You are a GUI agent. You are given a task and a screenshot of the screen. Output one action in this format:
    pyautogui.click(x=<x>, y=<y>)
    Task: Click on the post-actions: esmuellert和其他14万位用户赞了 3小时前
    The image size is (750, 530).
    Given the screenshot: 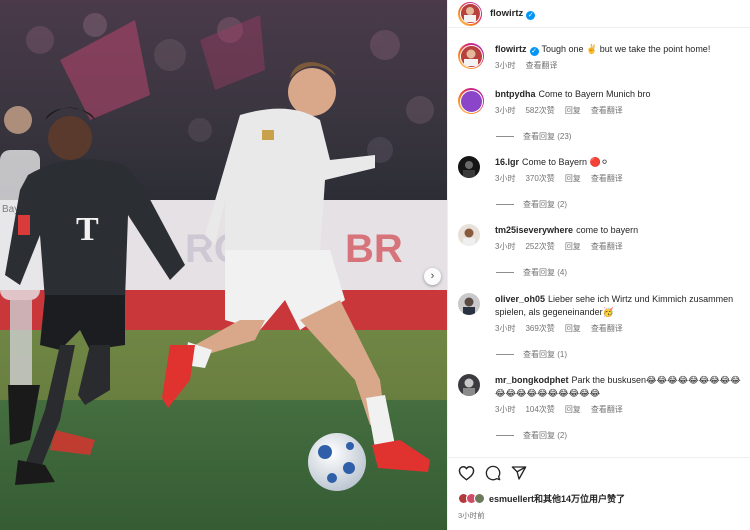 What is the action you would take?
    pyautogui.click(x=599, y=493)
    